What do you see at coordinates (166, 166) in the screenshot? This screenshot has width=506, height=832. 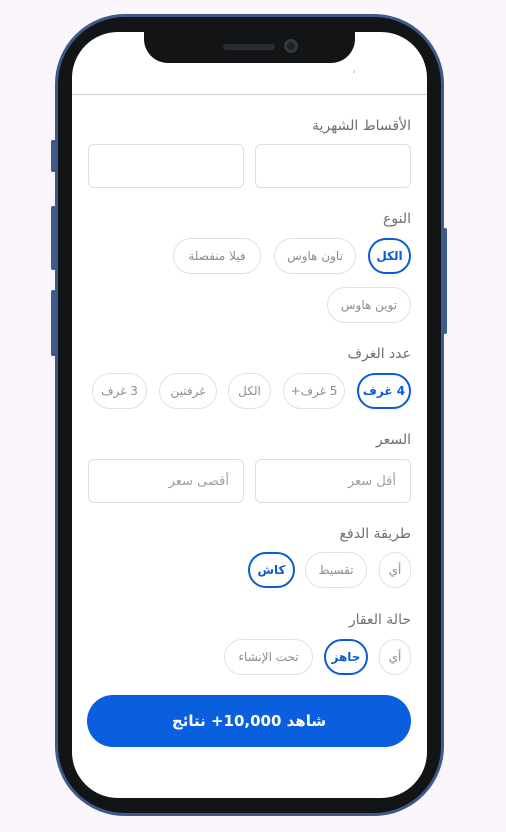 I see `monthly-max-input` at bounding box center [166, 166].